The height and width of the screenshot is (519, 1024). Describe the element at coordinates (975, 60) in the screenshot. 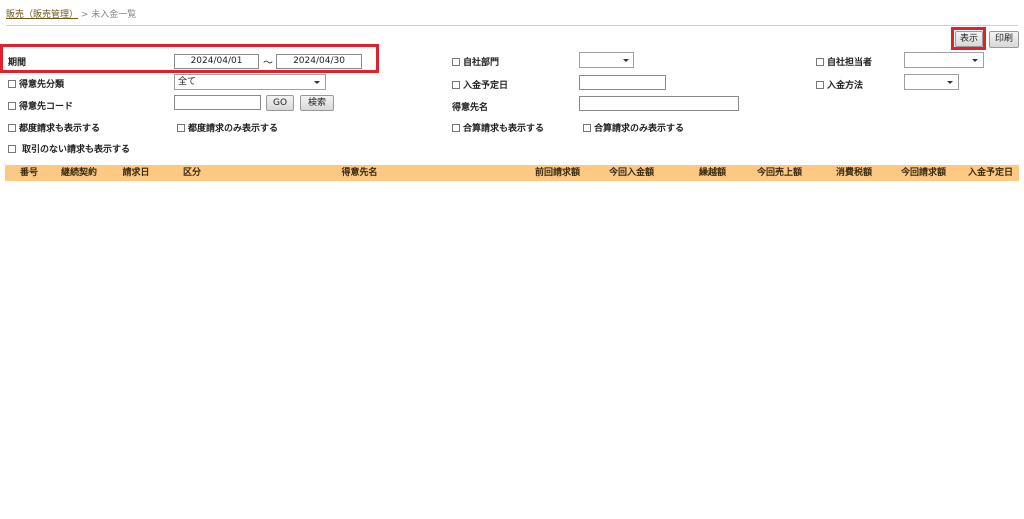

I see `own-staff-chevron-down-icon` at that location.